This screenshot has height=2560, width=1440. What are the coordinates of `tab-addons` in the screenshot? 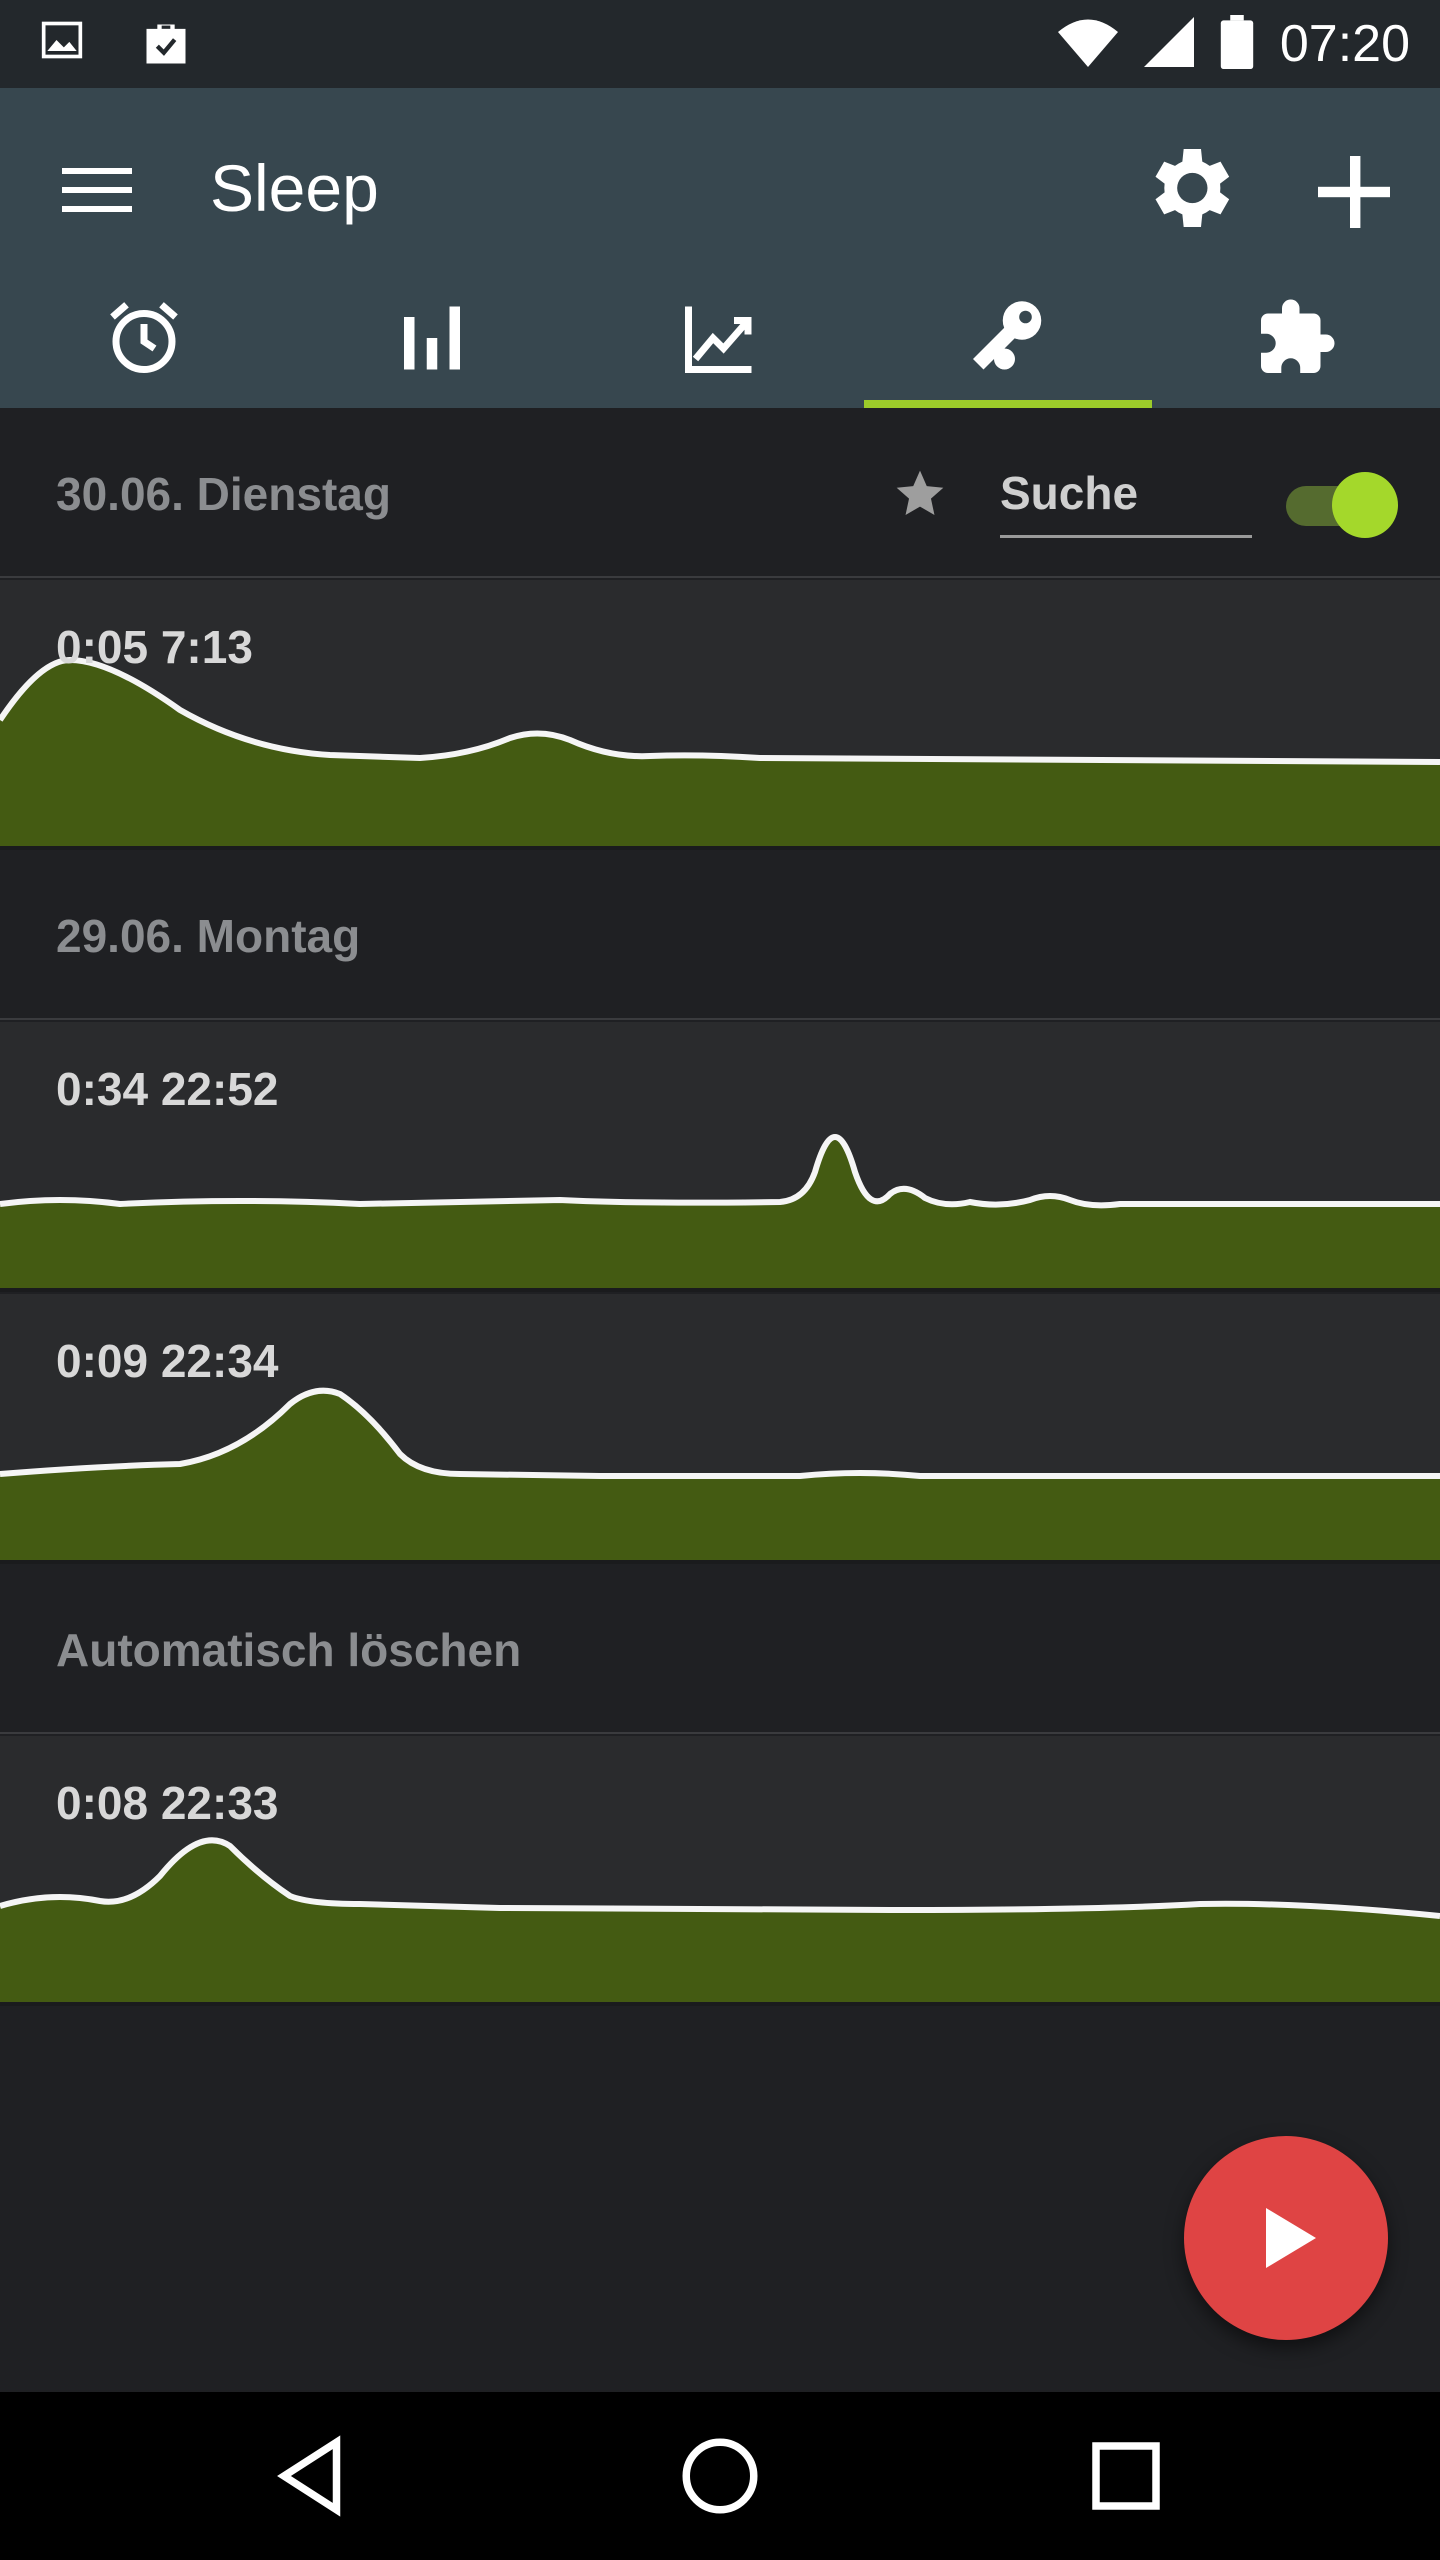 It's located at (1296, 338).